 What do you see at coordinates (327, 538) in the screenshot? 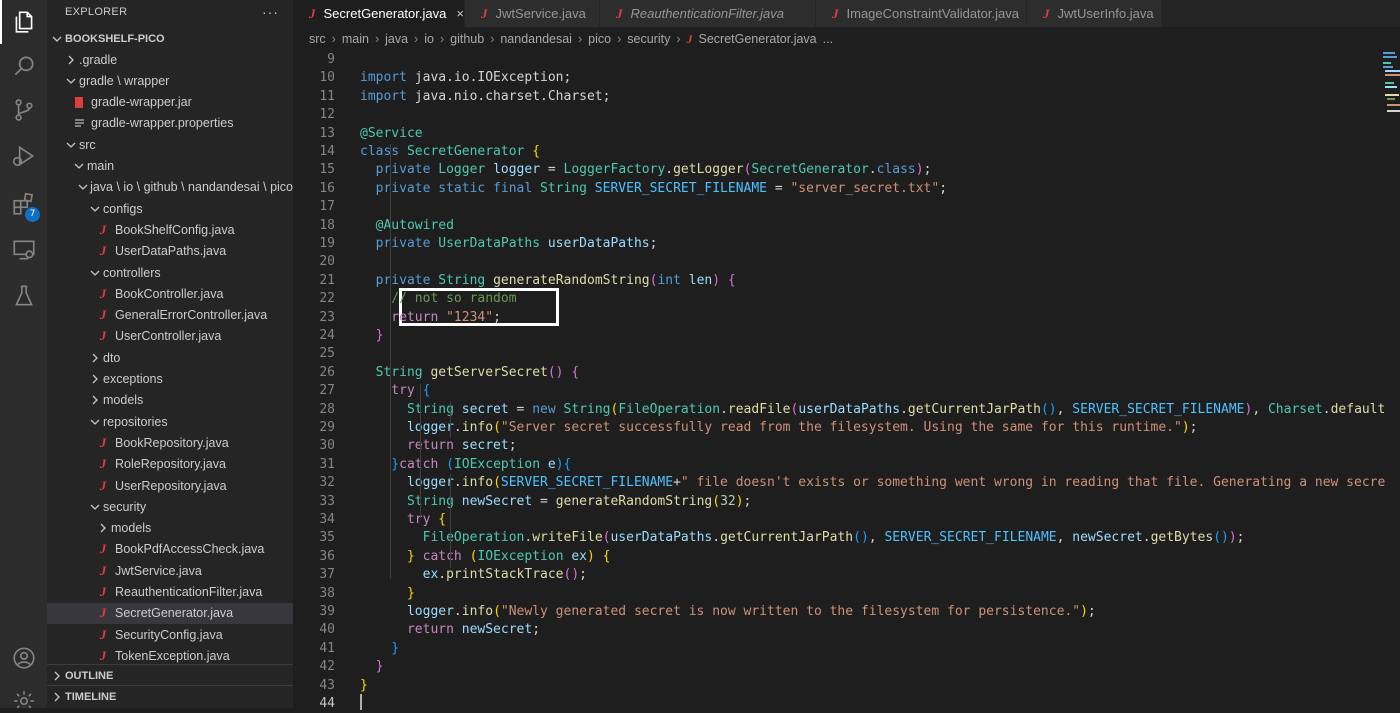
I see `line-number: 35` at bounding box center [327, 538].